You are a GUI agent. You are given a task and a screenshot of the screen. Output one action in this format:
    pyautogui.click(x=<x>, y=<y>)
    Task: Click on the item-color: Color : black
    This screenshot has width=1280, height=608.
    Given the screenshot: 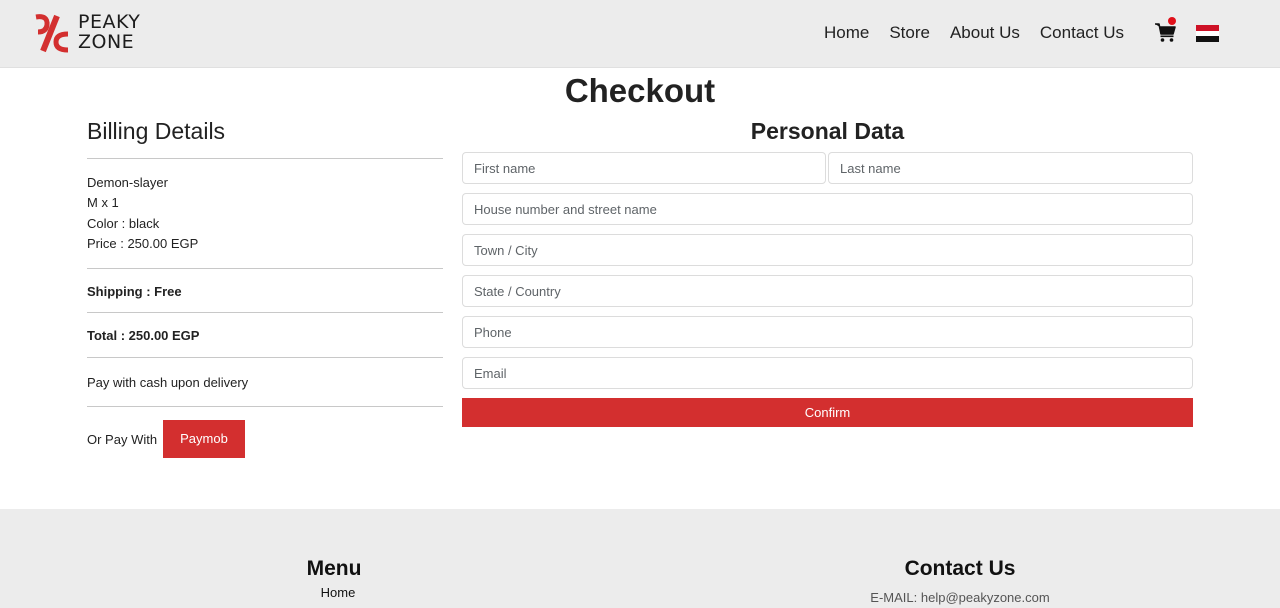 What is the action you would take?
    pyautogui.click(x=123, y=223)
    